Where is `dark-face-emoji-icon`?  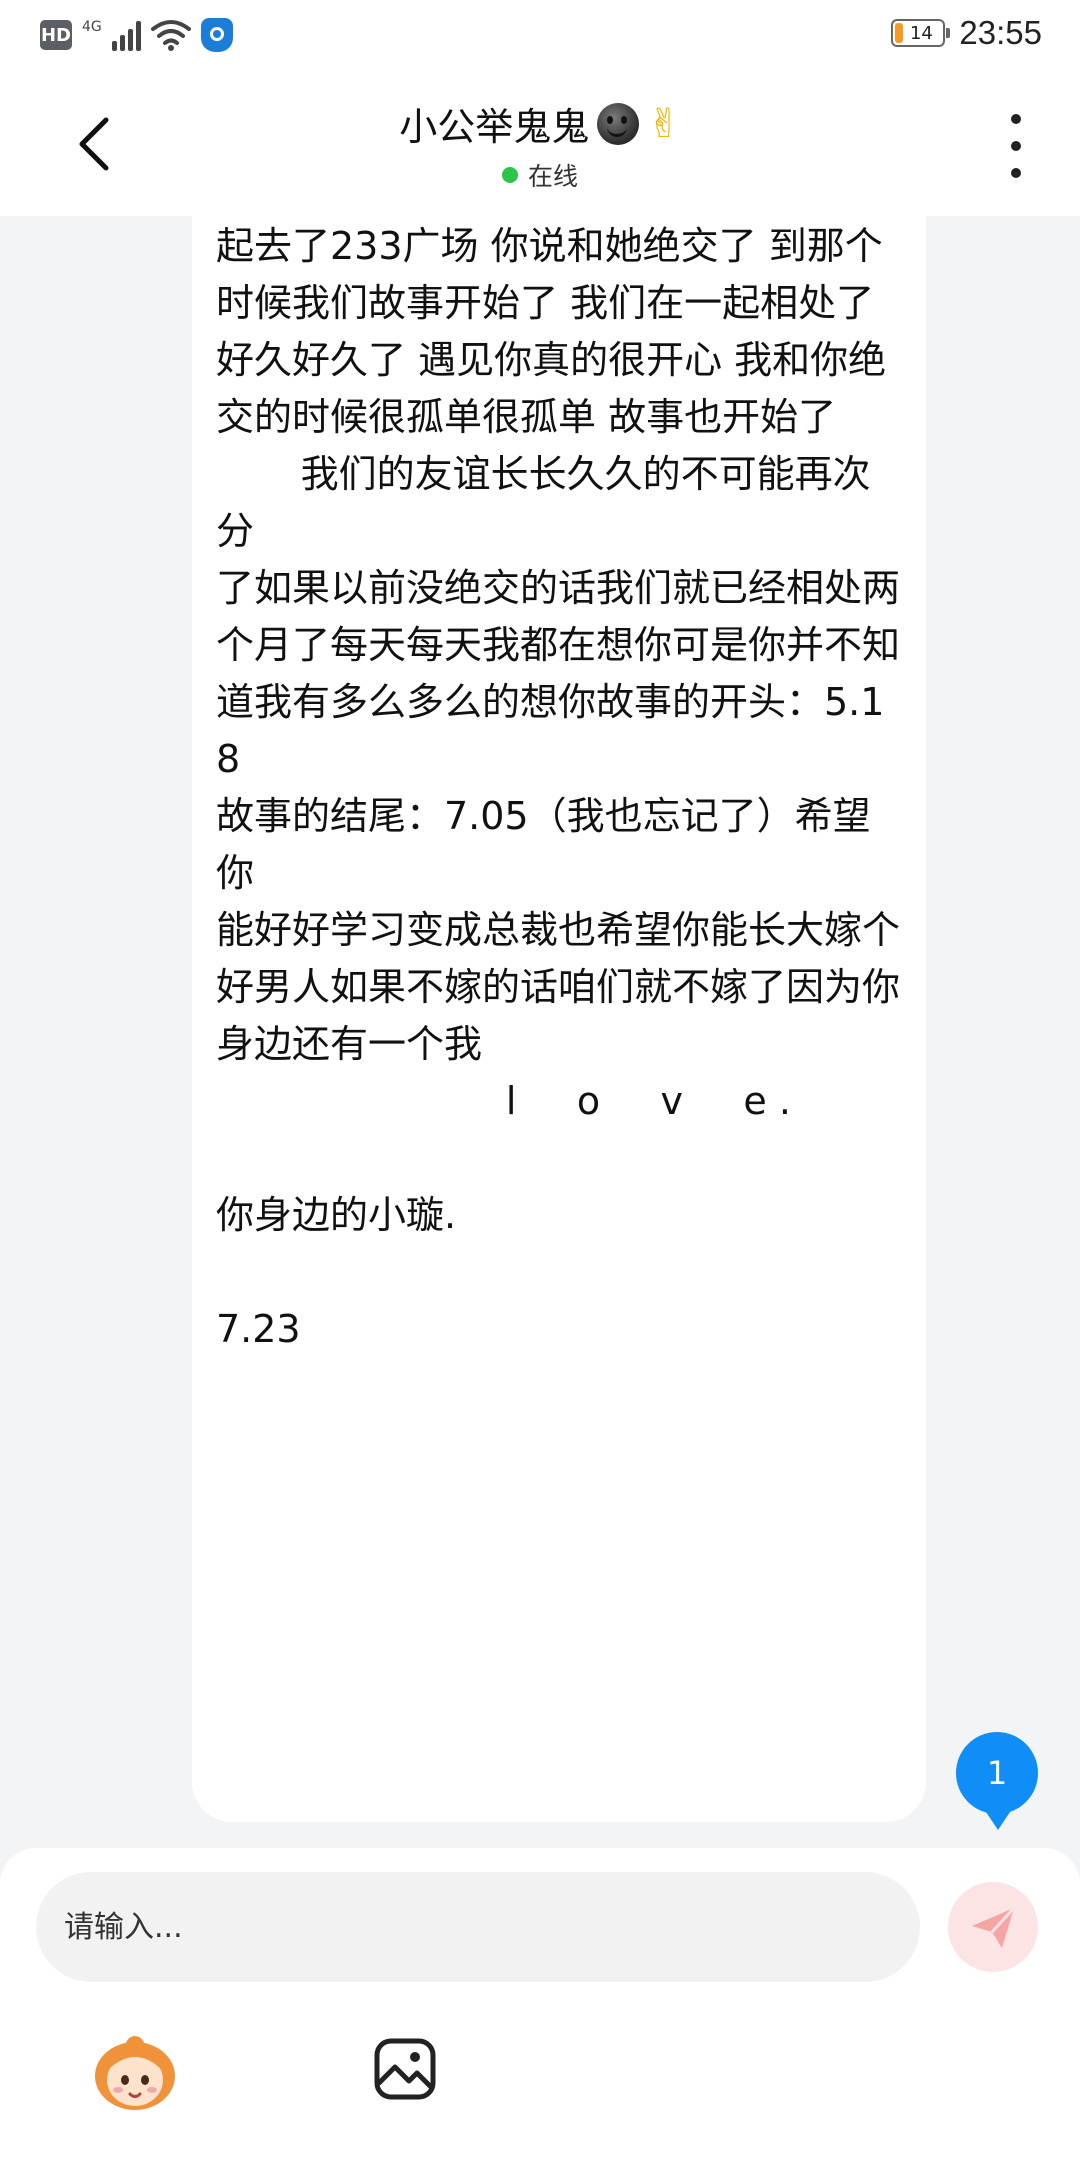
dark-face-emoji-icon is located at coordinates (618, 123).